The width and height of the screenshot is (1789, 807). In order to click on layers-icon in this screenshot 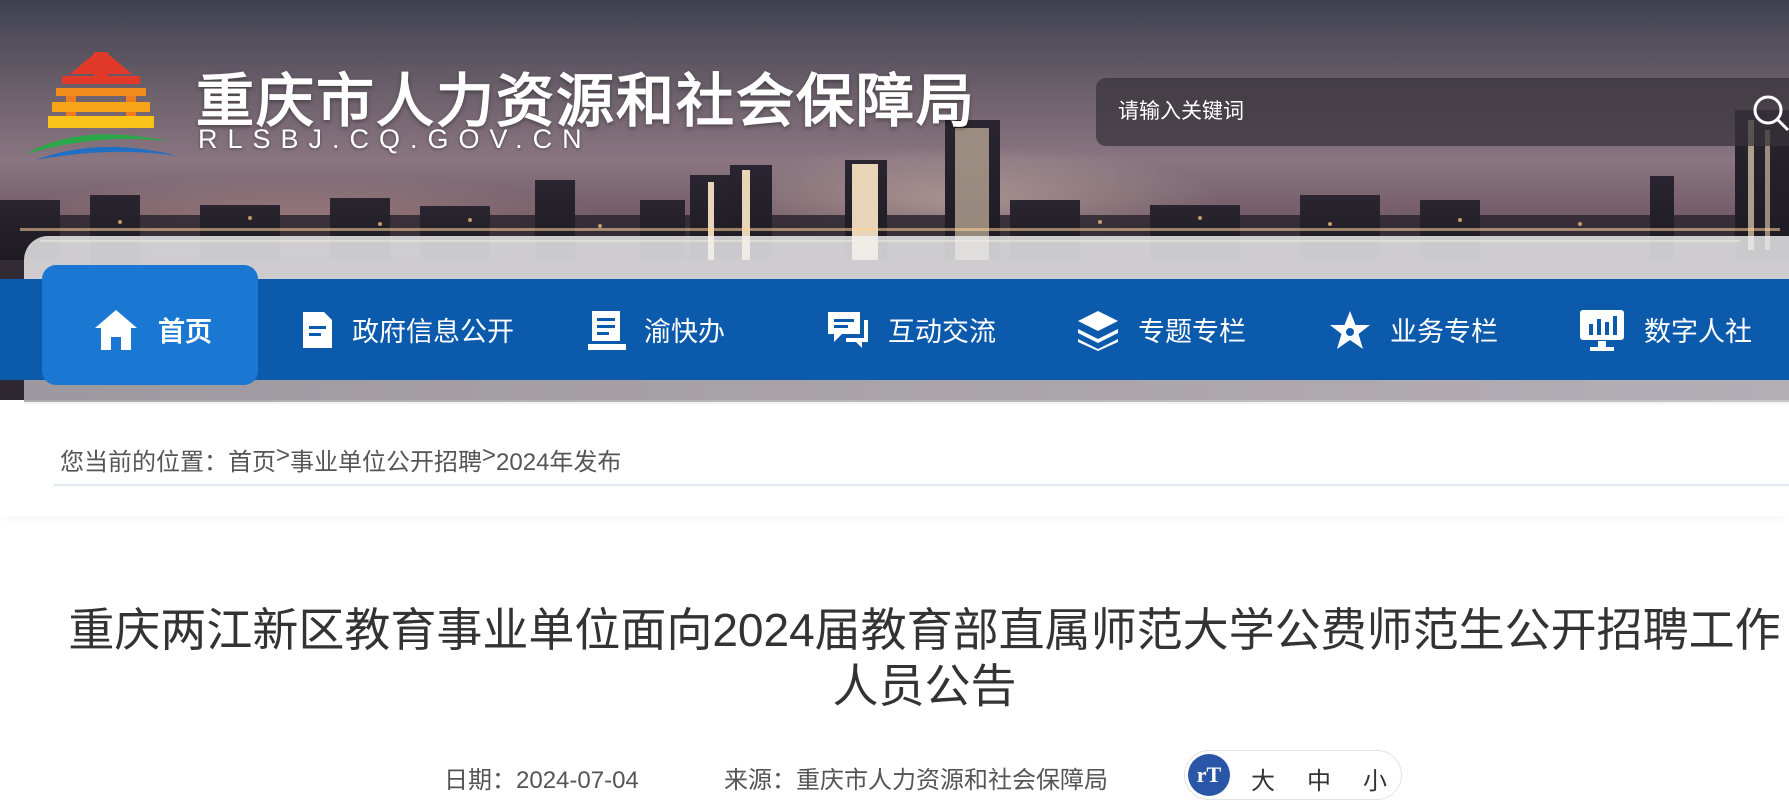, I will do `click(1098, 330)`.